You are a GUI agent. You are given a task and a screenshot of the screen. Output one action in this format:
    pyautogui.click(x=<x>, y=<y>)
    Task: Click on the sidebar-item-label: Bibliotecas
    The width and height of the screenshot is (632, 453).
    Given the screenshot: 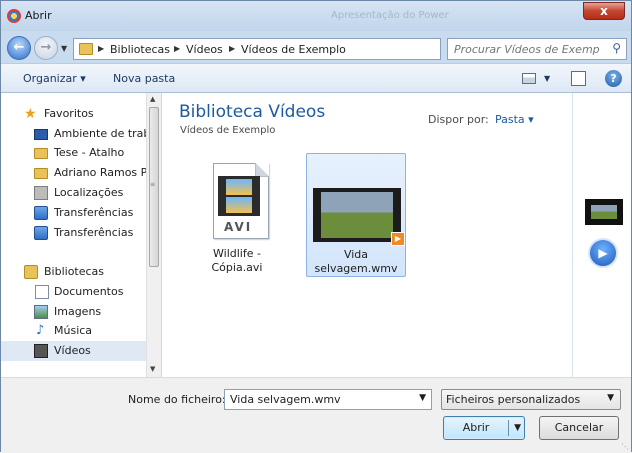 What is the action you would take?
    pyautogui.click(x=74, y=271)
    